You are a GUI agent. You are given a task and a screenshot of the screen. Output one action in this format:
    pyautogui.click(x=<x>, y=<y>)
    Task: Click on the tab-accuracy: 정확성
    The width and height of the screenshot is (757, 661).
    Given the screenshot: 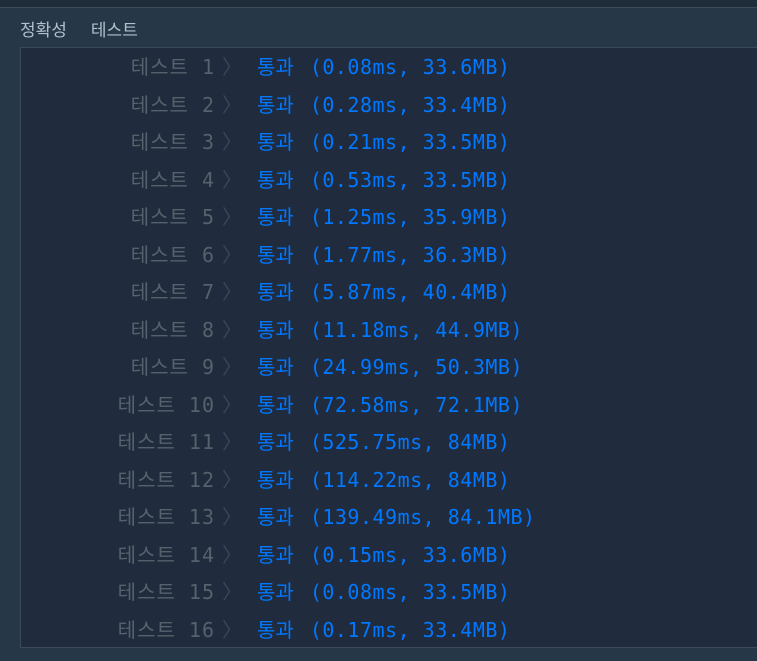 What is the action you would take?
    pyautogui.click(x=43, y=28)
    